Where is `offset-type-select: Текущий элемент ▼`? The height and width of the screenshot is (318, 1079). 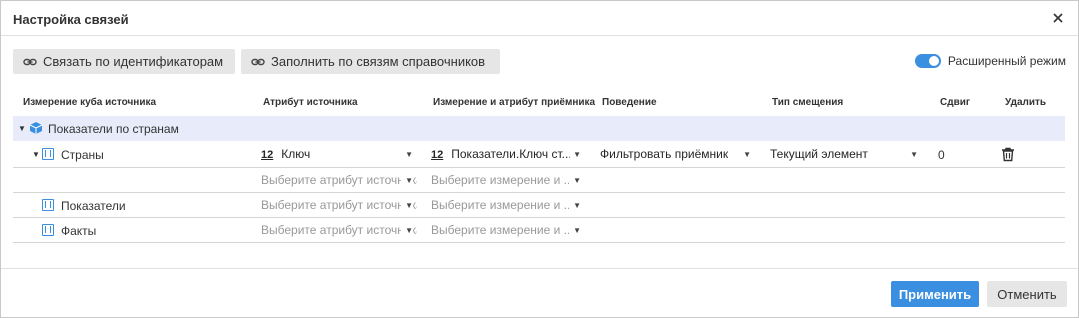 offset-type-select: Текущий элемент ▼ is located at coordinates (846, 155).